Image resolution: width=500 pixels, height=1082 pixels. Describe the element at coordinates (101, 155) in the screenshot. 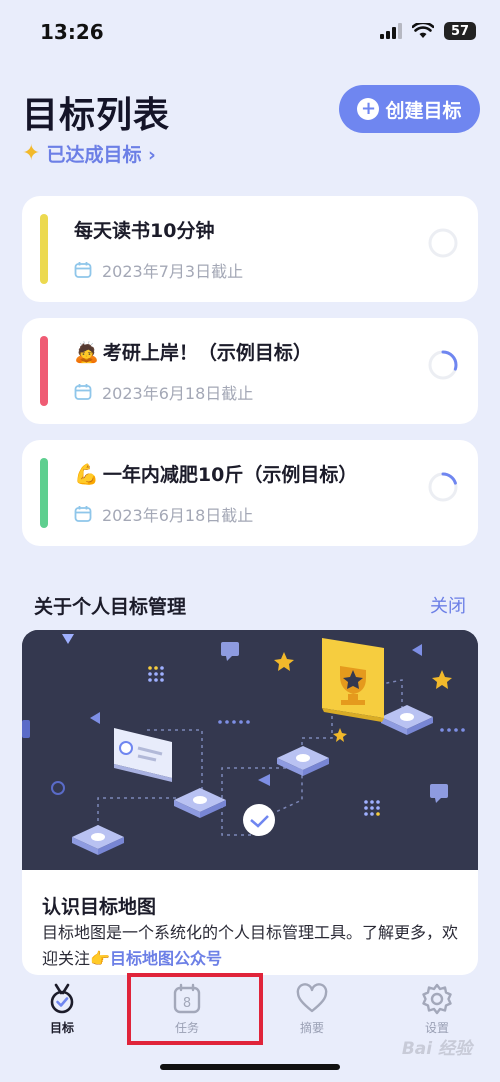

I see `achieved-goals-label: 已达成目标 ›` at that location.